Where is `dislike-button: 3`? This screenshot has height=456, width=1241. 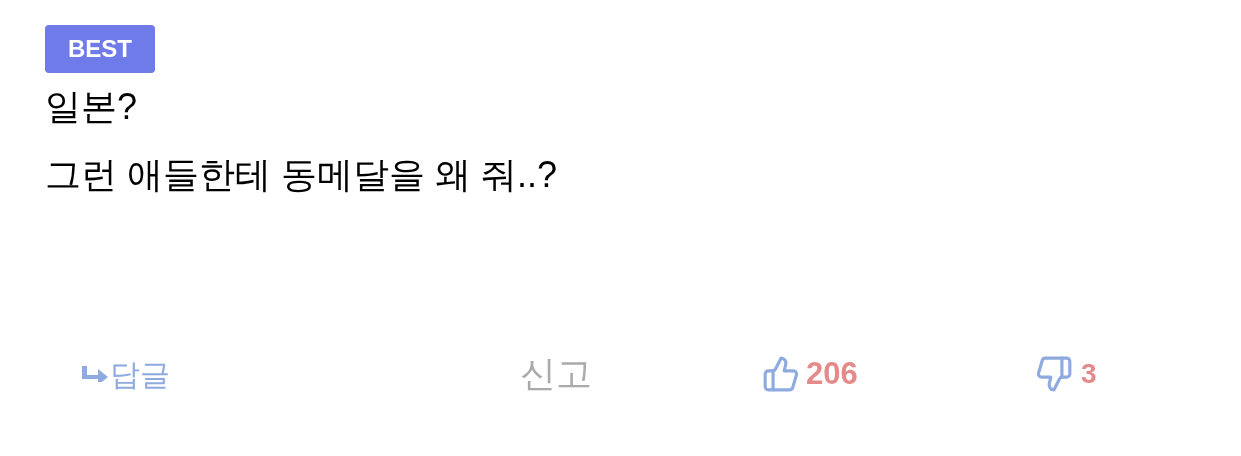 dislike-button: 3 is located at coordinates (1066, 374).